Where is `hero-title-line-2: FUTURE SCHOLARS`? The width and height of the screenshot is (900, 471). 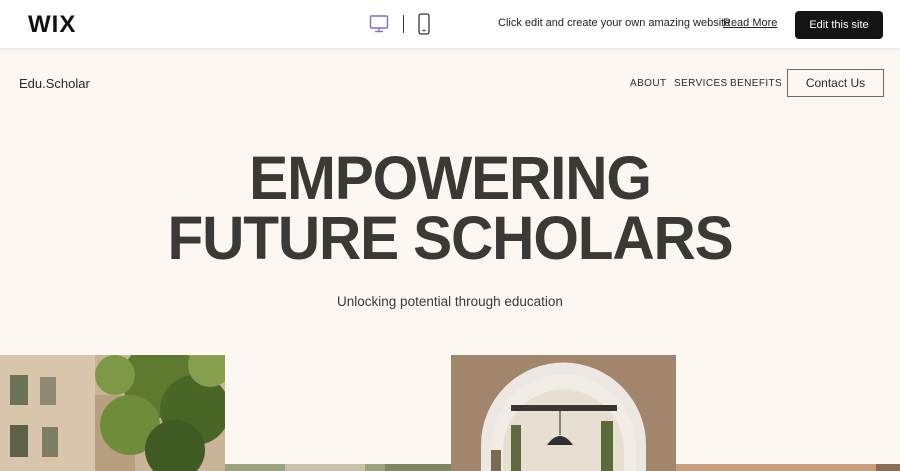
hero-title-line-2: FUTURE SCHOLARS is located at coordinates (450, 238).